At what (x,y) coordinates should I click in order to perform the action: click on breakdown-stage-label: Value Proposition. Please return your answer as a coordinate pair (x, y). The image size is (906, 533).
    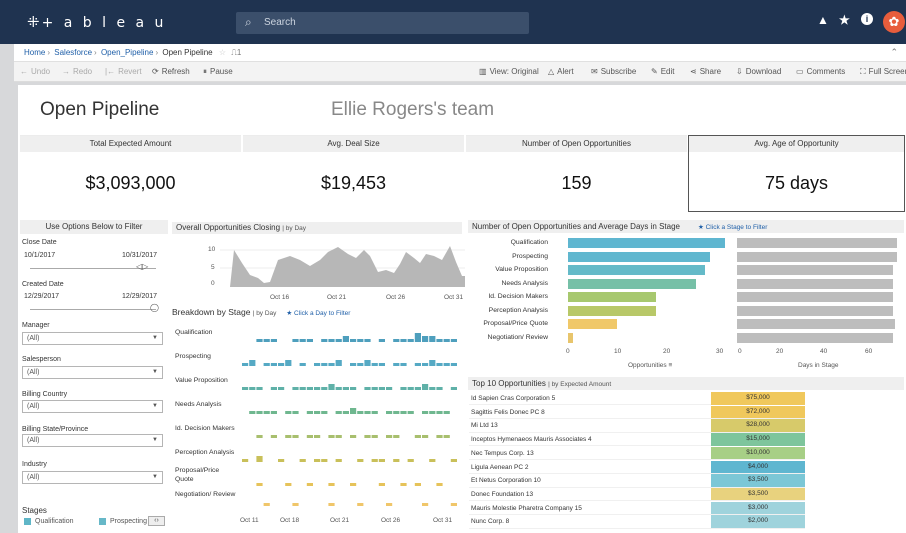
    Looking at the image, I should click on (206, 380).